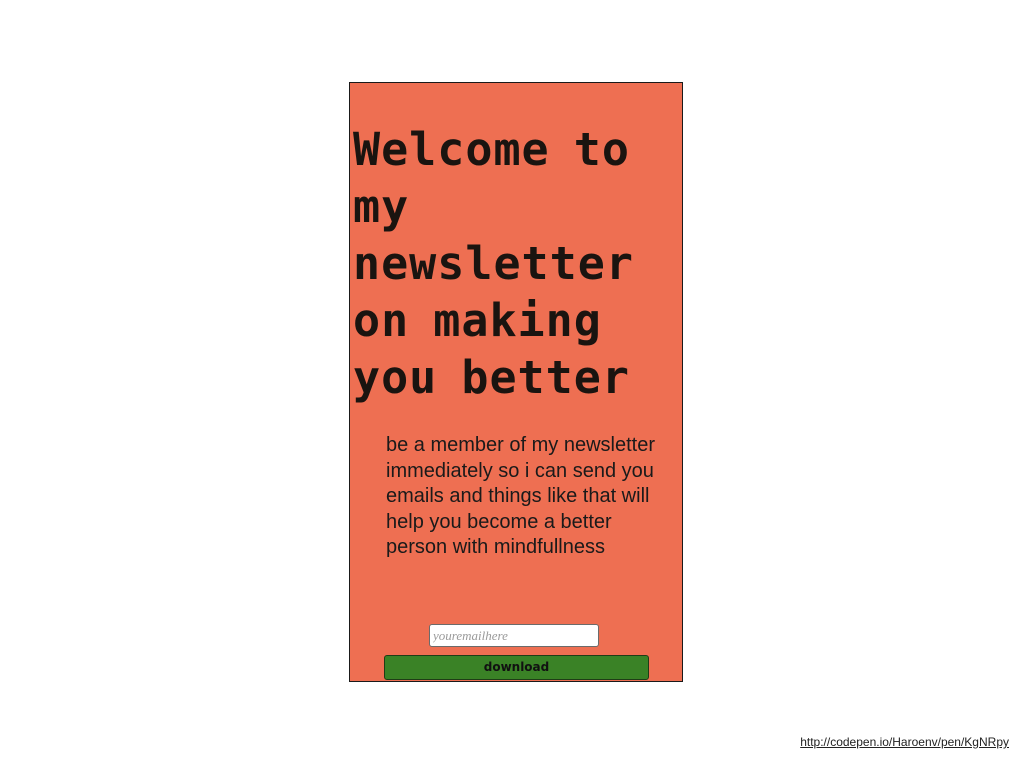 The height and width of the screenshot is (768, 1024). I want to click on source-link: http://codepen.io/Haroenv/pen/KgNRpy, so click(904, 742).